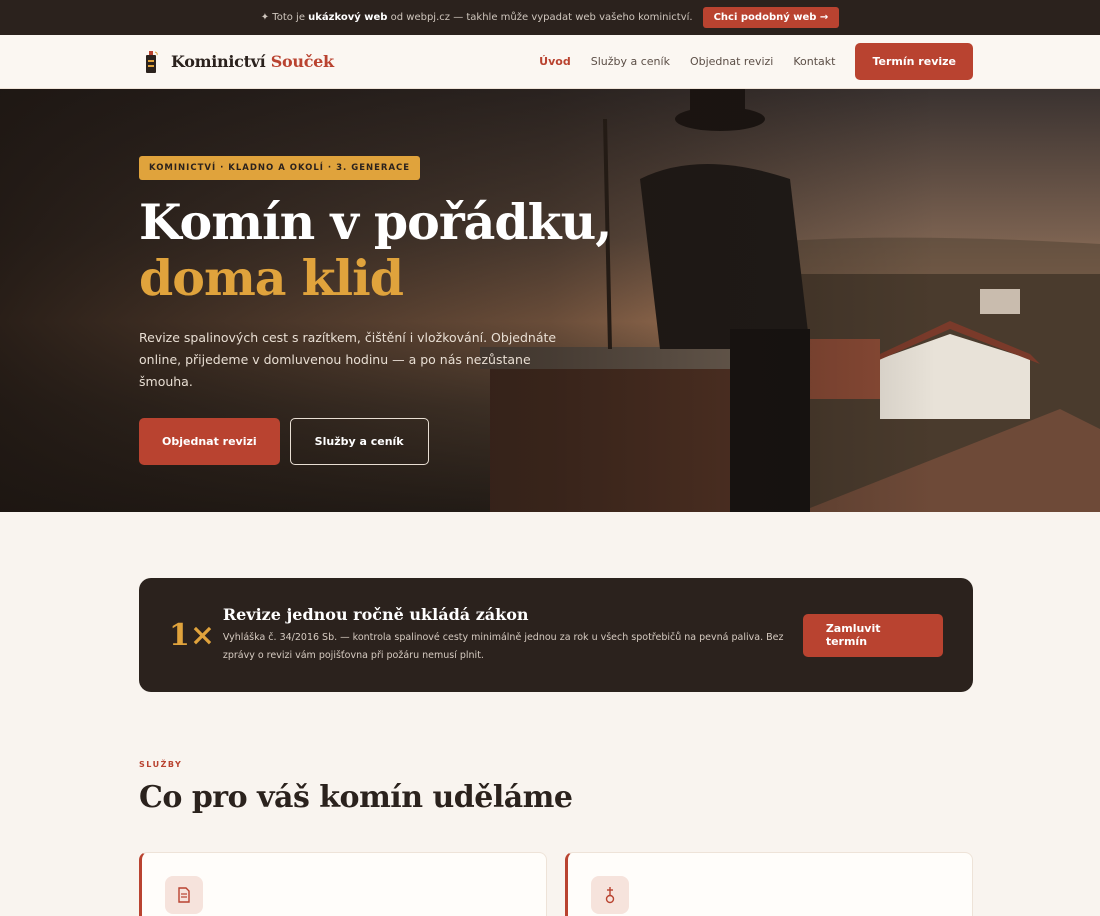 The image size is (1100, 916). I want to click on logo-accent: Souček, so click(302, 61).